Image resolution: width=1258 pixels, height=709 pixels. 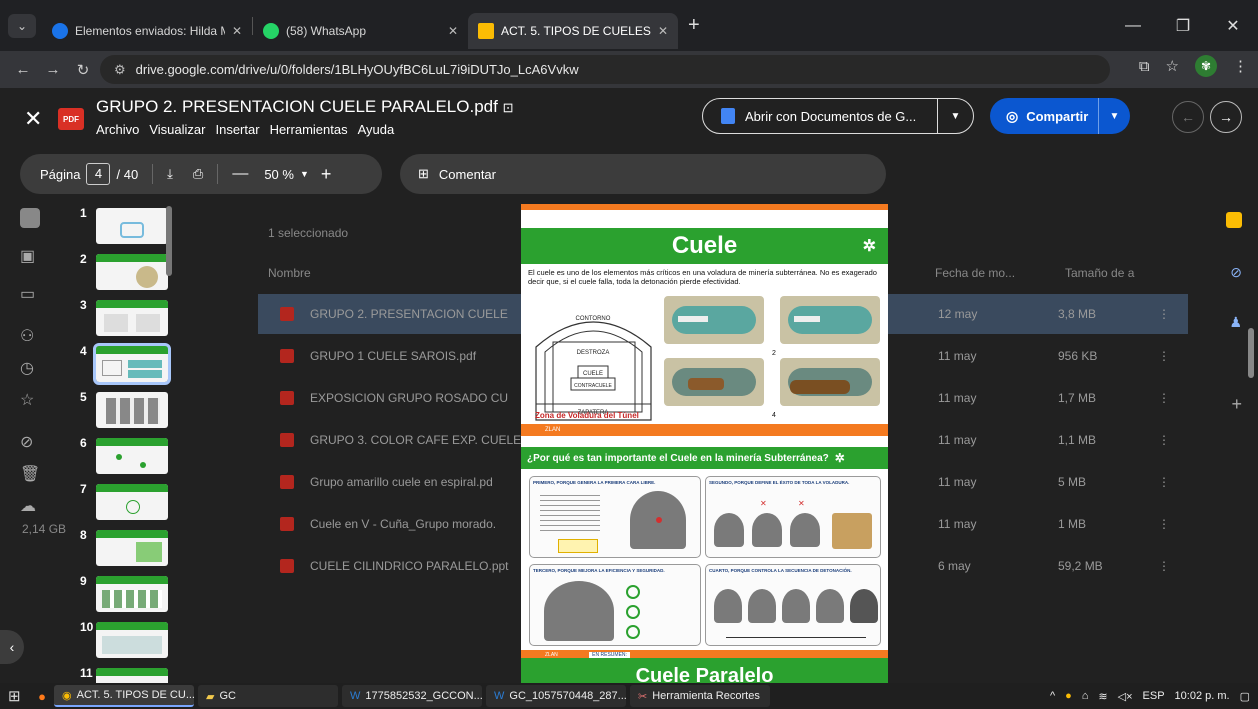 What do you see at coordinates (1236, 404) in the screenshot?
I see `add-addon-icon: +` at bounding box center [1236, 404].